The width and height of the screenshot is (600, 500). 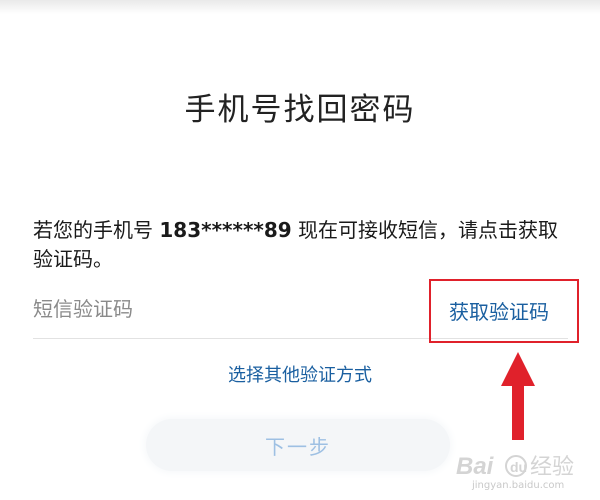 What do you see at coordinates (300, 7) in the screenshot?
I see `top-edge-shadow` at bounding box center [300, 7].